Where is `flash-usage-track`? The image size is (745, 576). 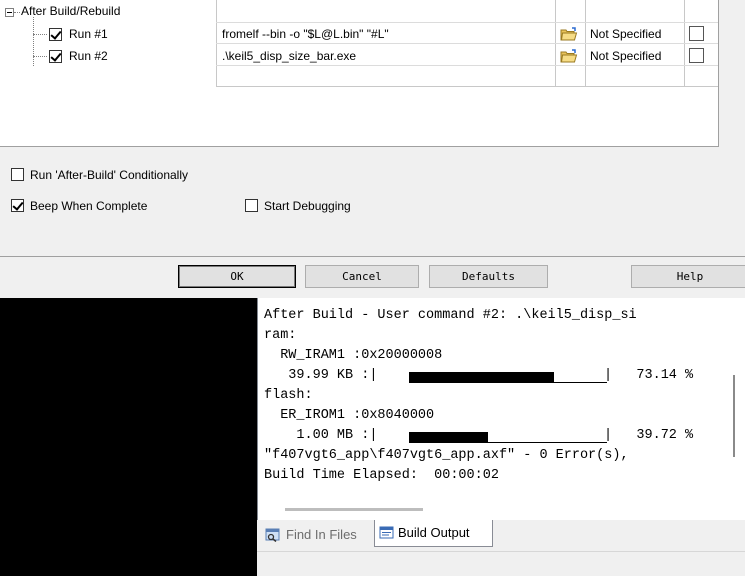 flash-usage-track is located at coordinates (508, 442).